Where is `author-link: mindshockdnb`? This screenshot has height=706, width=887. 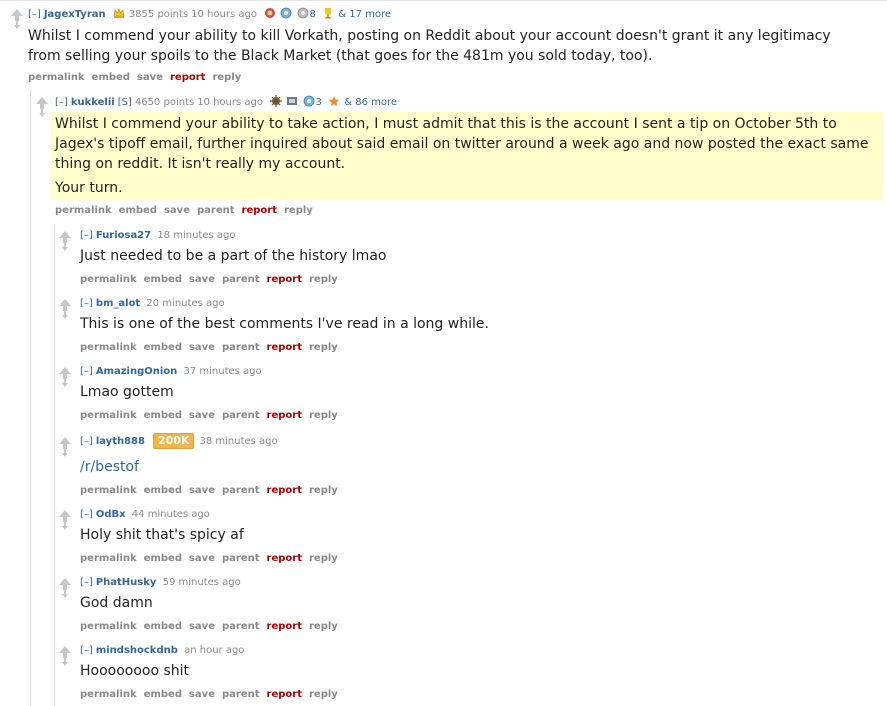
author-link: mindshockdnb is located at coordinates (137, 650).